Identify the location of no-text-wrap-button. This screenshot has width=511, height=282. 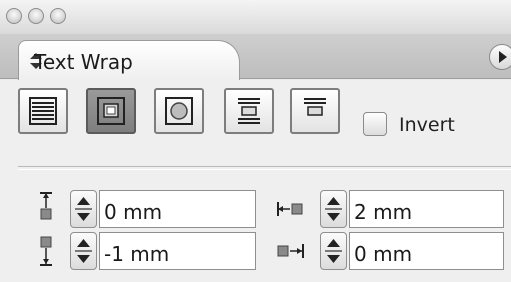
(43, 111).